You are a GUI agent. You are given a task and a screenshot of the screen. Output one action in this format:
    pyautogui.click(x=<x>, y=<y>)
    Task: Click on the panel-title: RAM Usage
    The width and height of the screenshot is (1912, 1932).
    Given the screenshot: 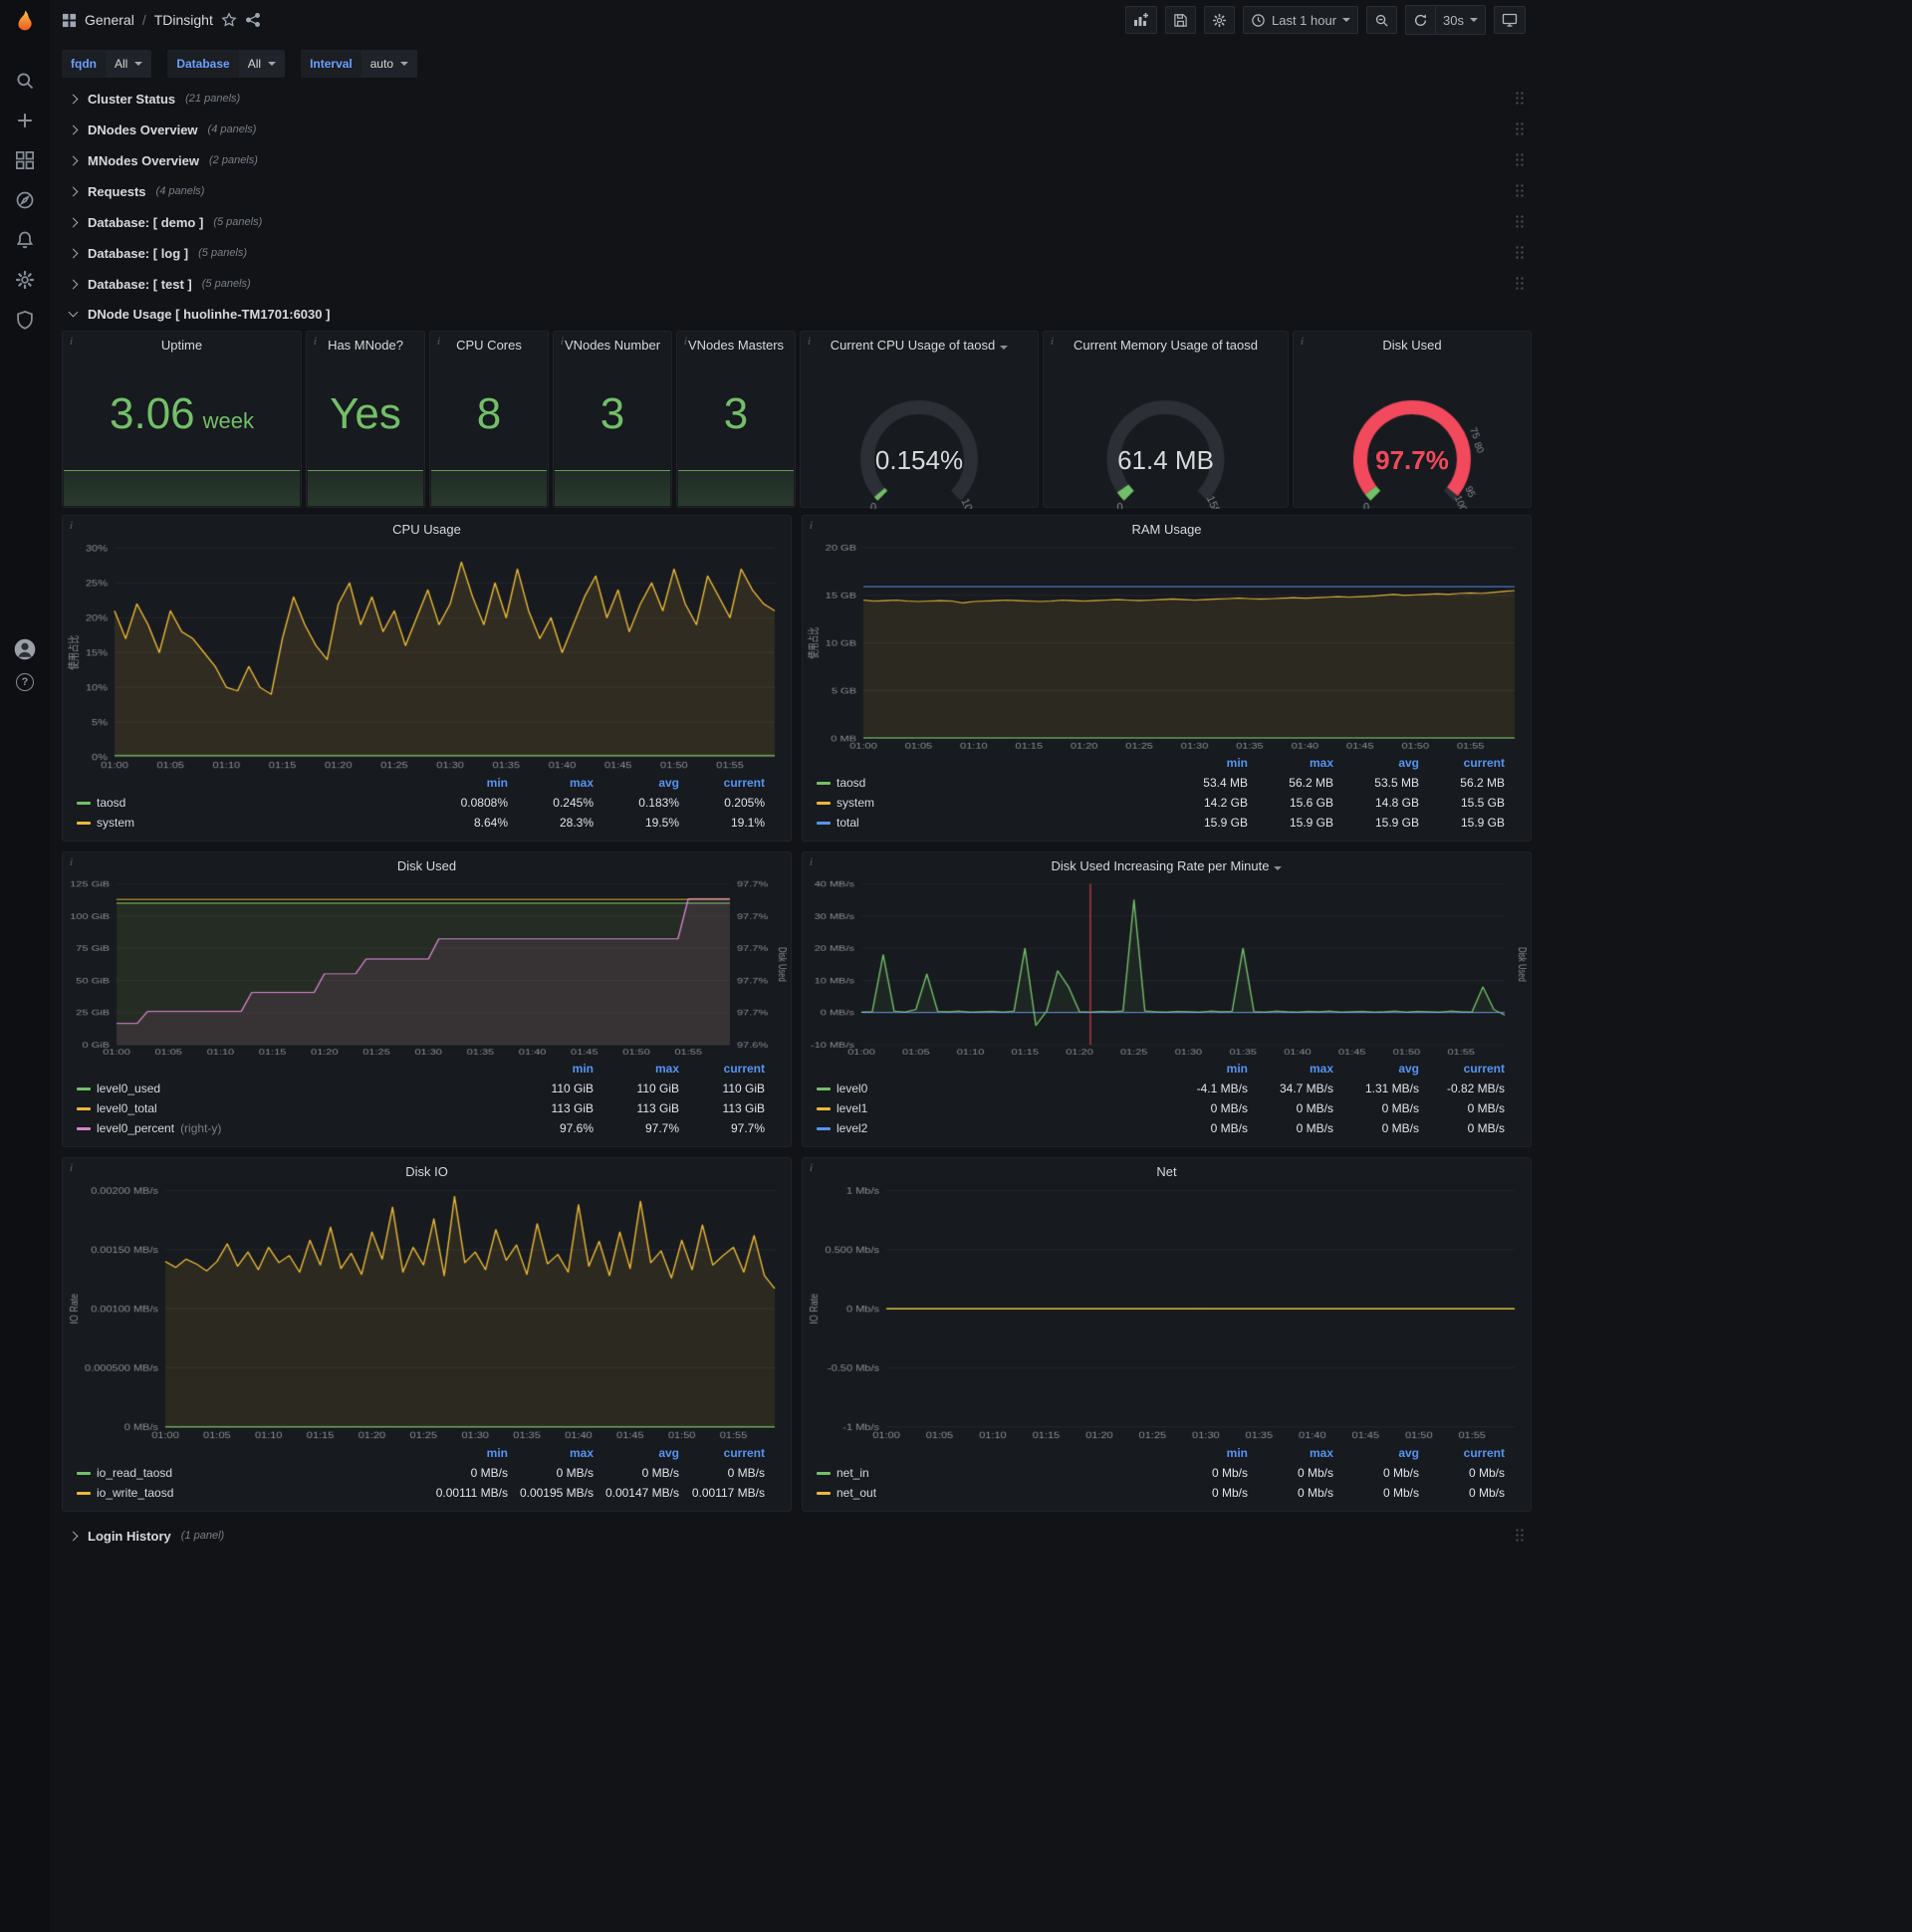 What is the action you would take?
    pyautogui.click(x=1167, y=529)
    